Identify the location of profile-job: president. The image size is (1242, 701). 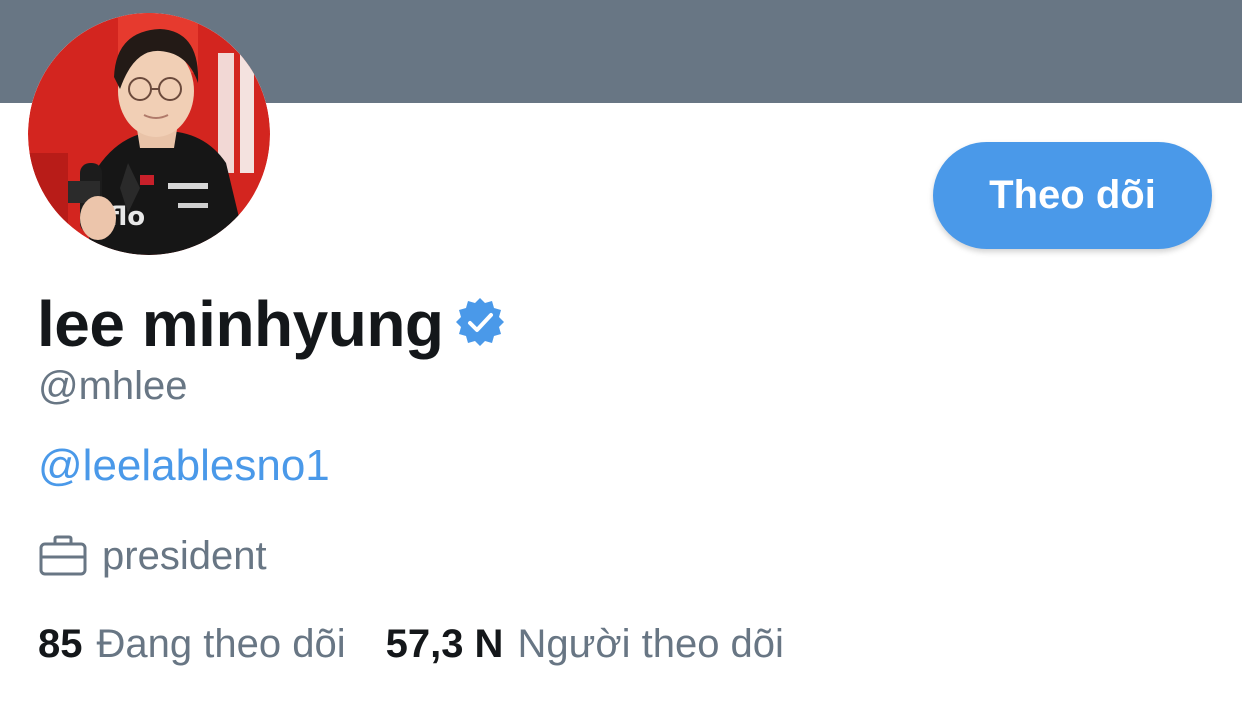
(184, 556).